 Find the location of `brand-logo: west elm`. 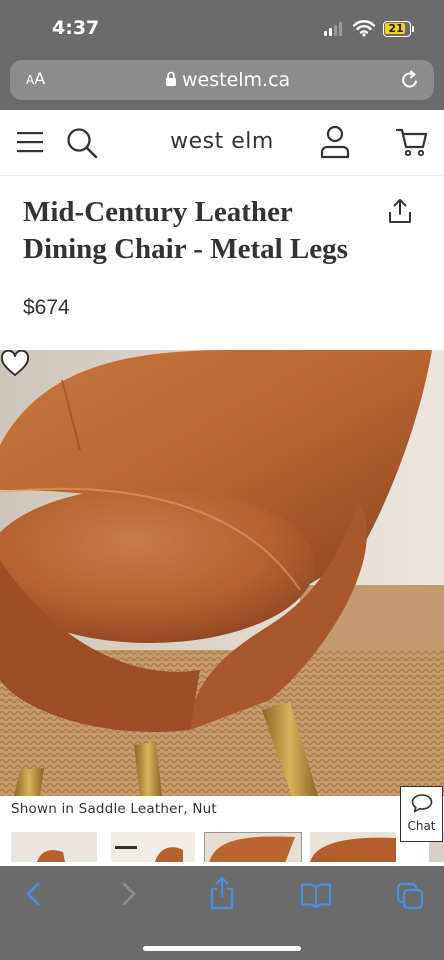

brand-logo: west elm is located at coordinates (222, 141).